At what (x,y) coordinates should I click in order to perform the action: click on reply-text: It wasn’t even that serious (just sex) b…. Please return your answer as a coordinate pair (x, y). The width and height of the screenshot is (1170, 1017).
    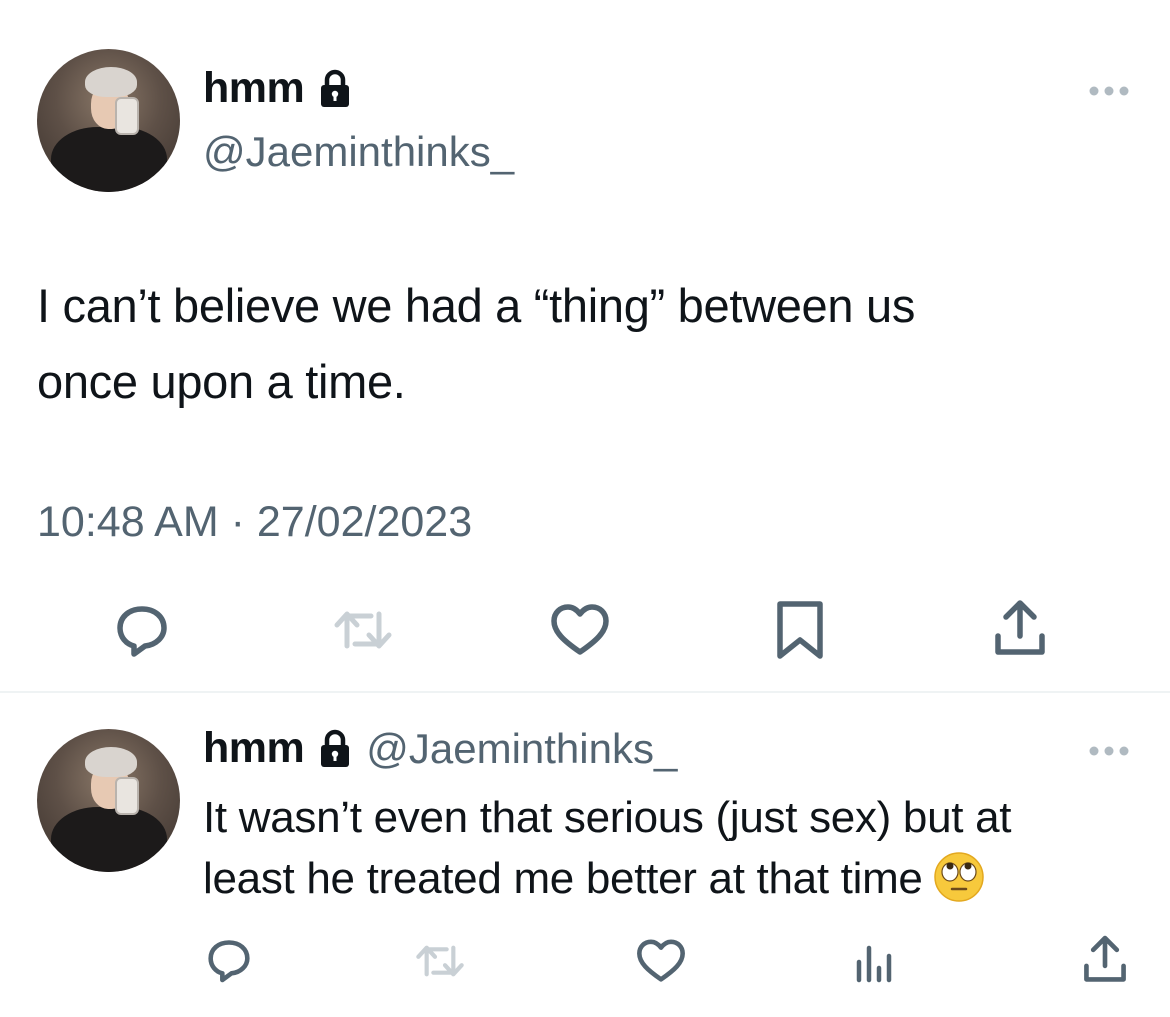
    Looking at the image, I should click on (673, 848).